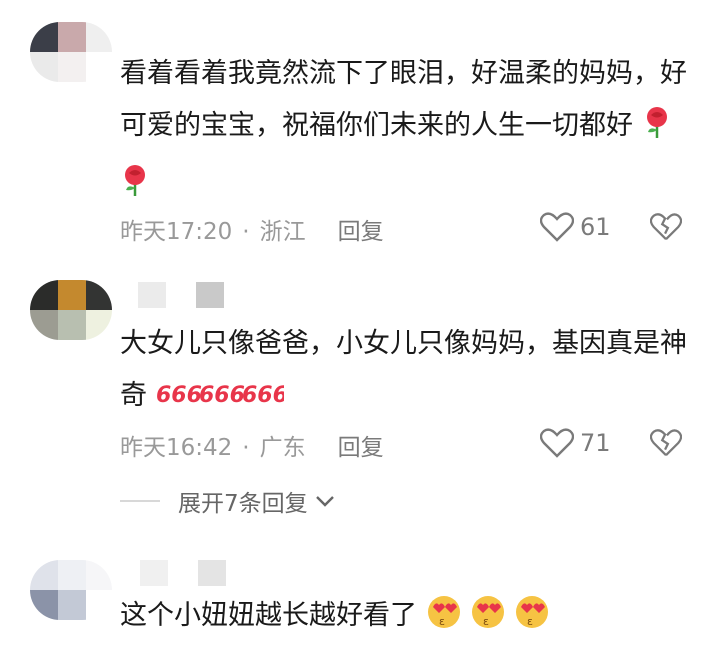 This screenshot has height=648, width=720. What do you see at coordinates (595, 227) in the screenshot?
I see `like-count: 61` at bounding box center [595, 227].